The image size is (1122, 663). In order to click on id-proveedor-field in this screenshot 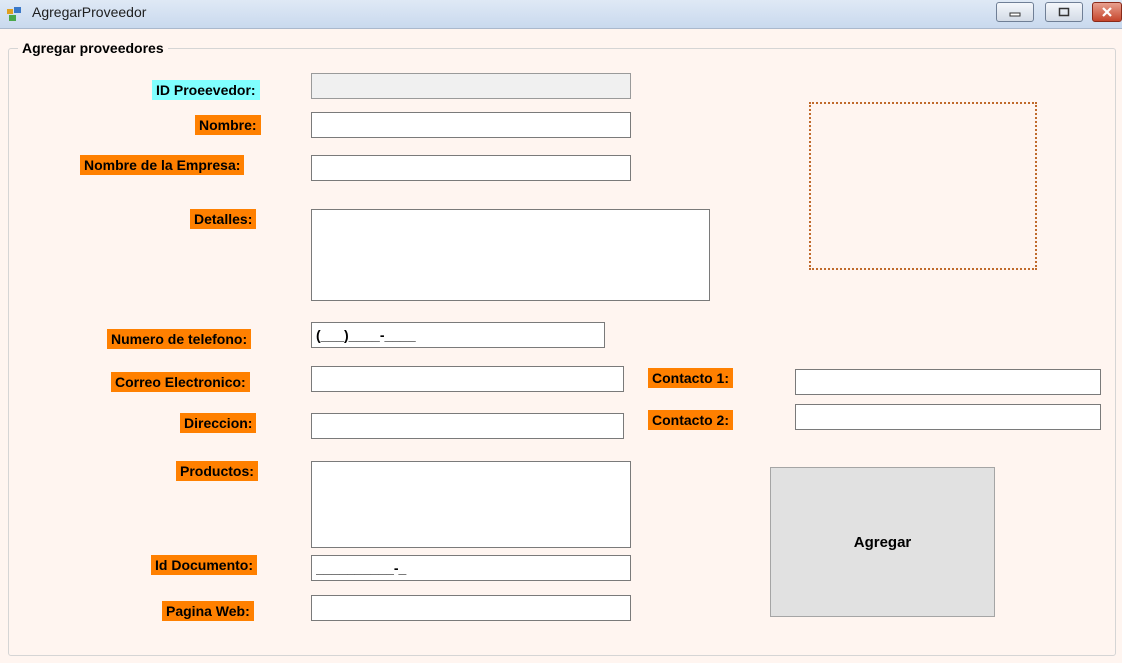, I will do `click(471, 86)`.